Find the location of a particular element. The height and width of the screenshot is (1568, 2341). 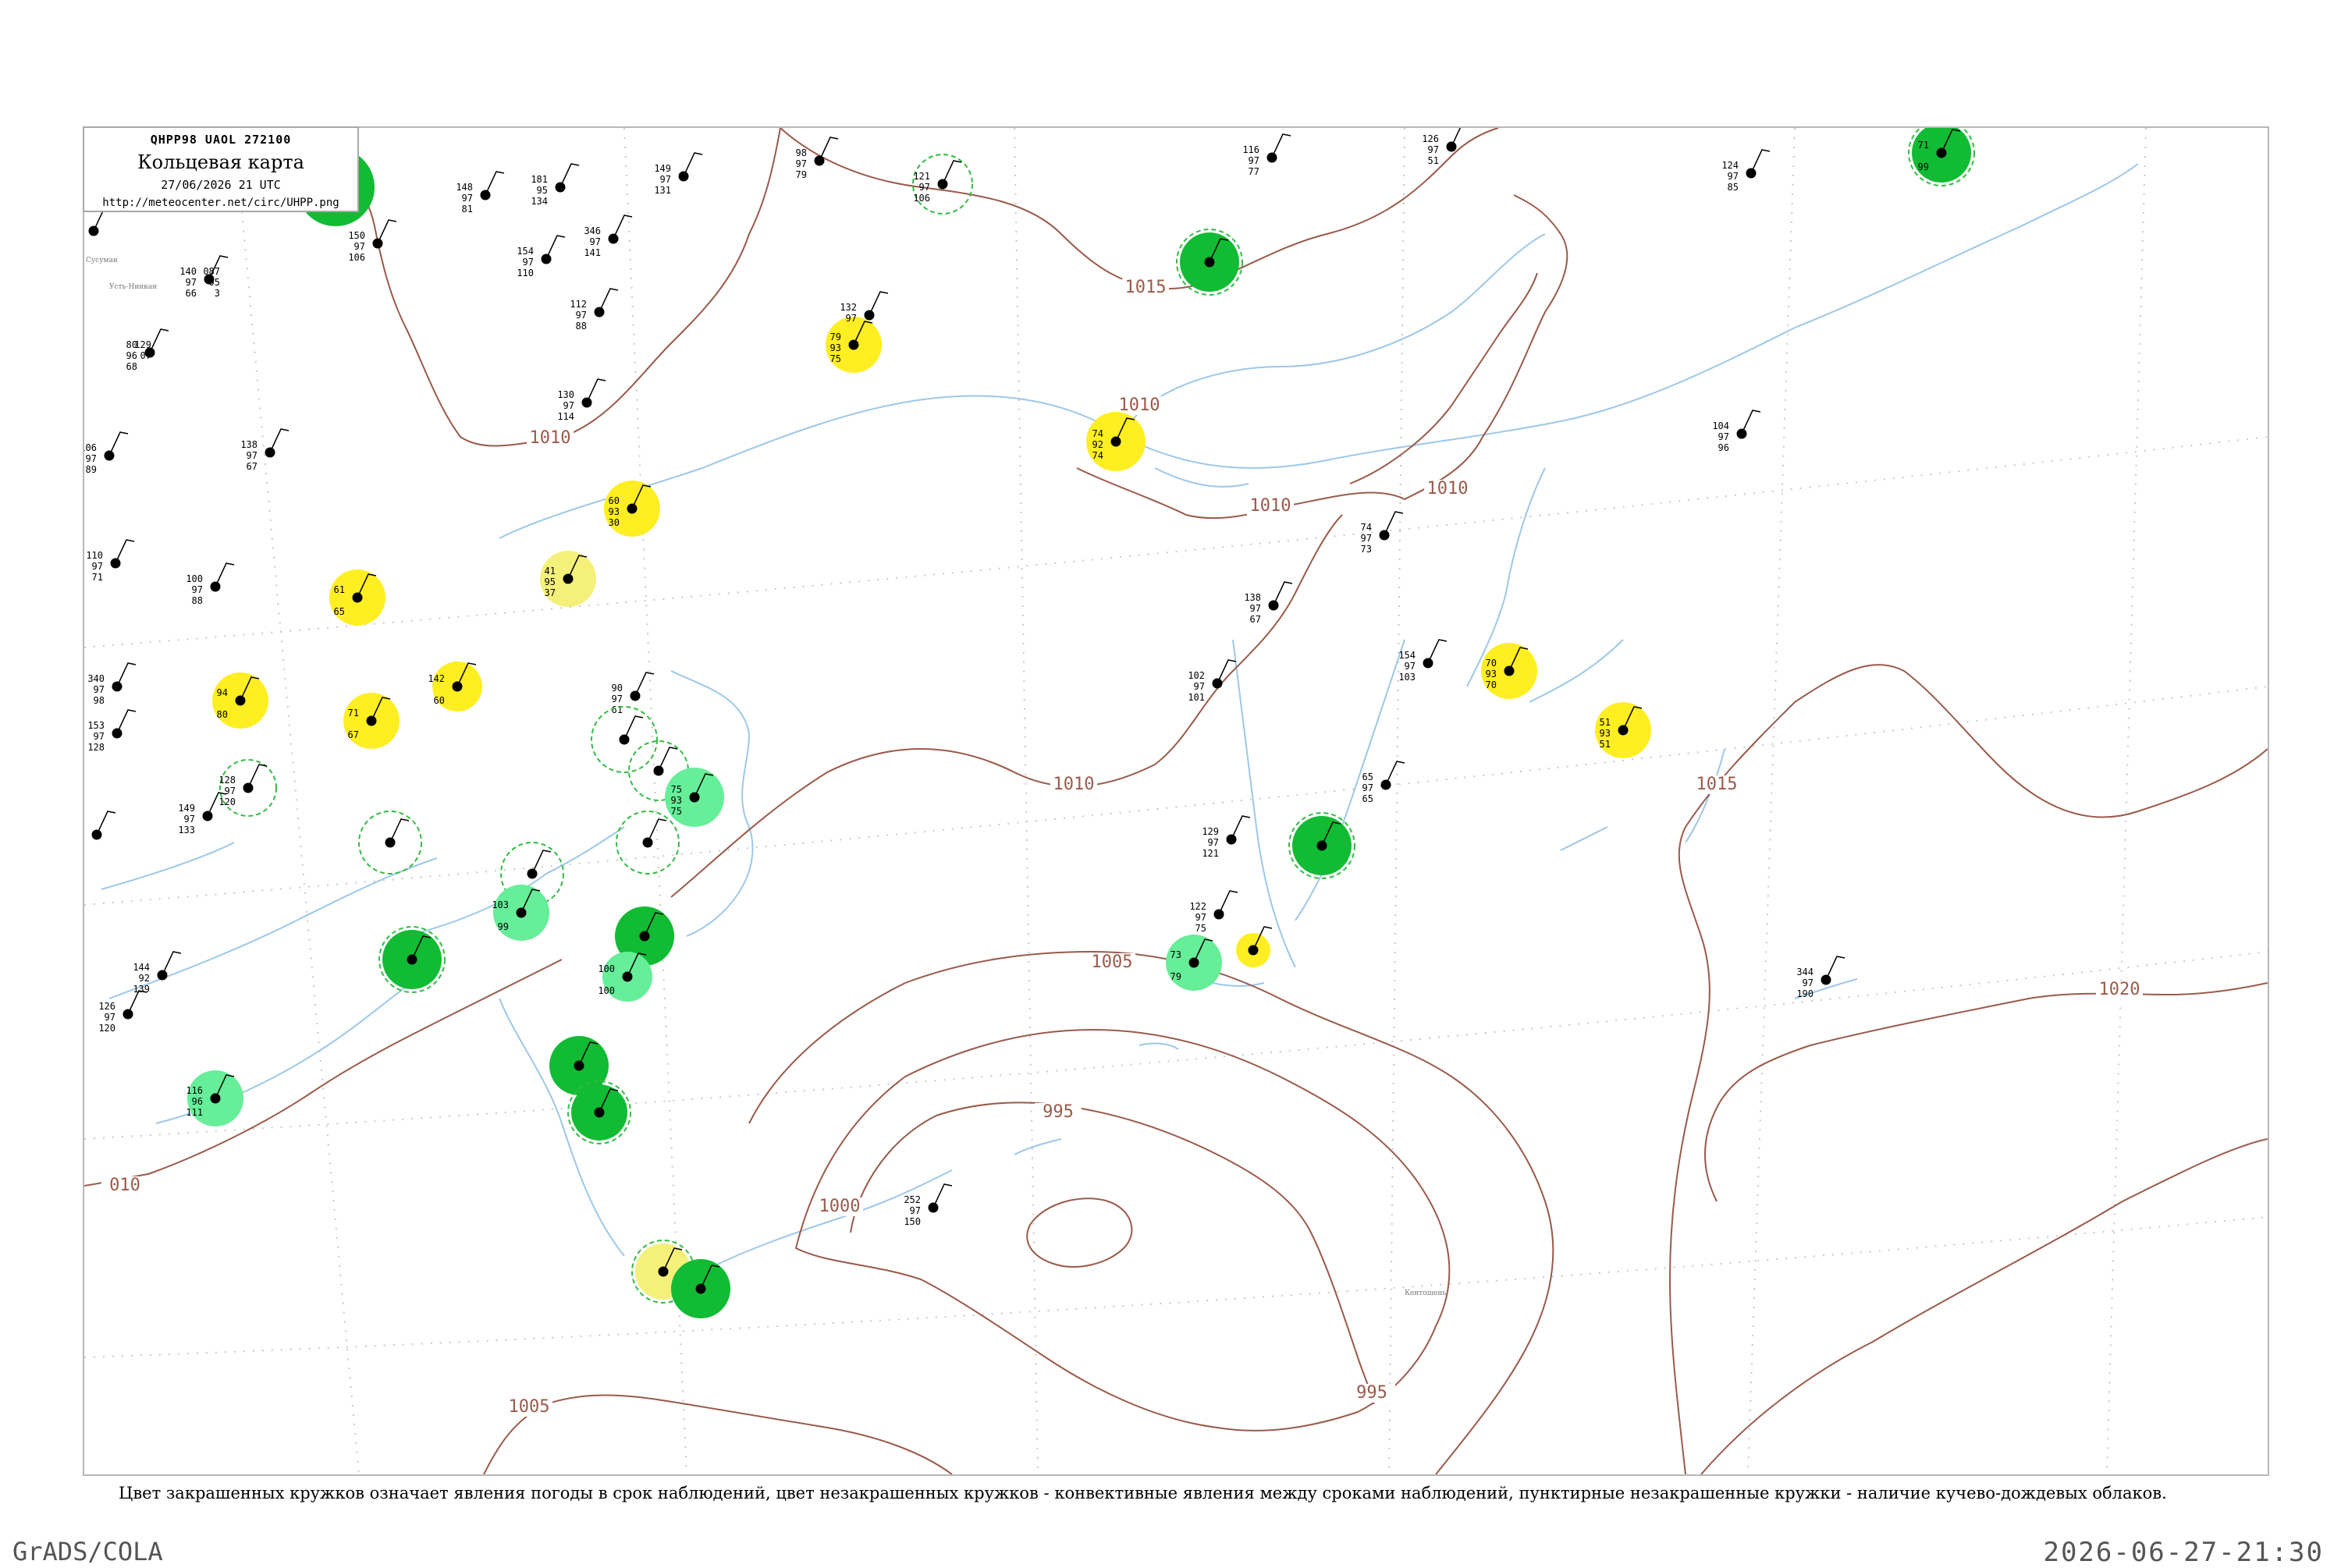

station-marker: 142 60 is located at coordinates (455, 687).